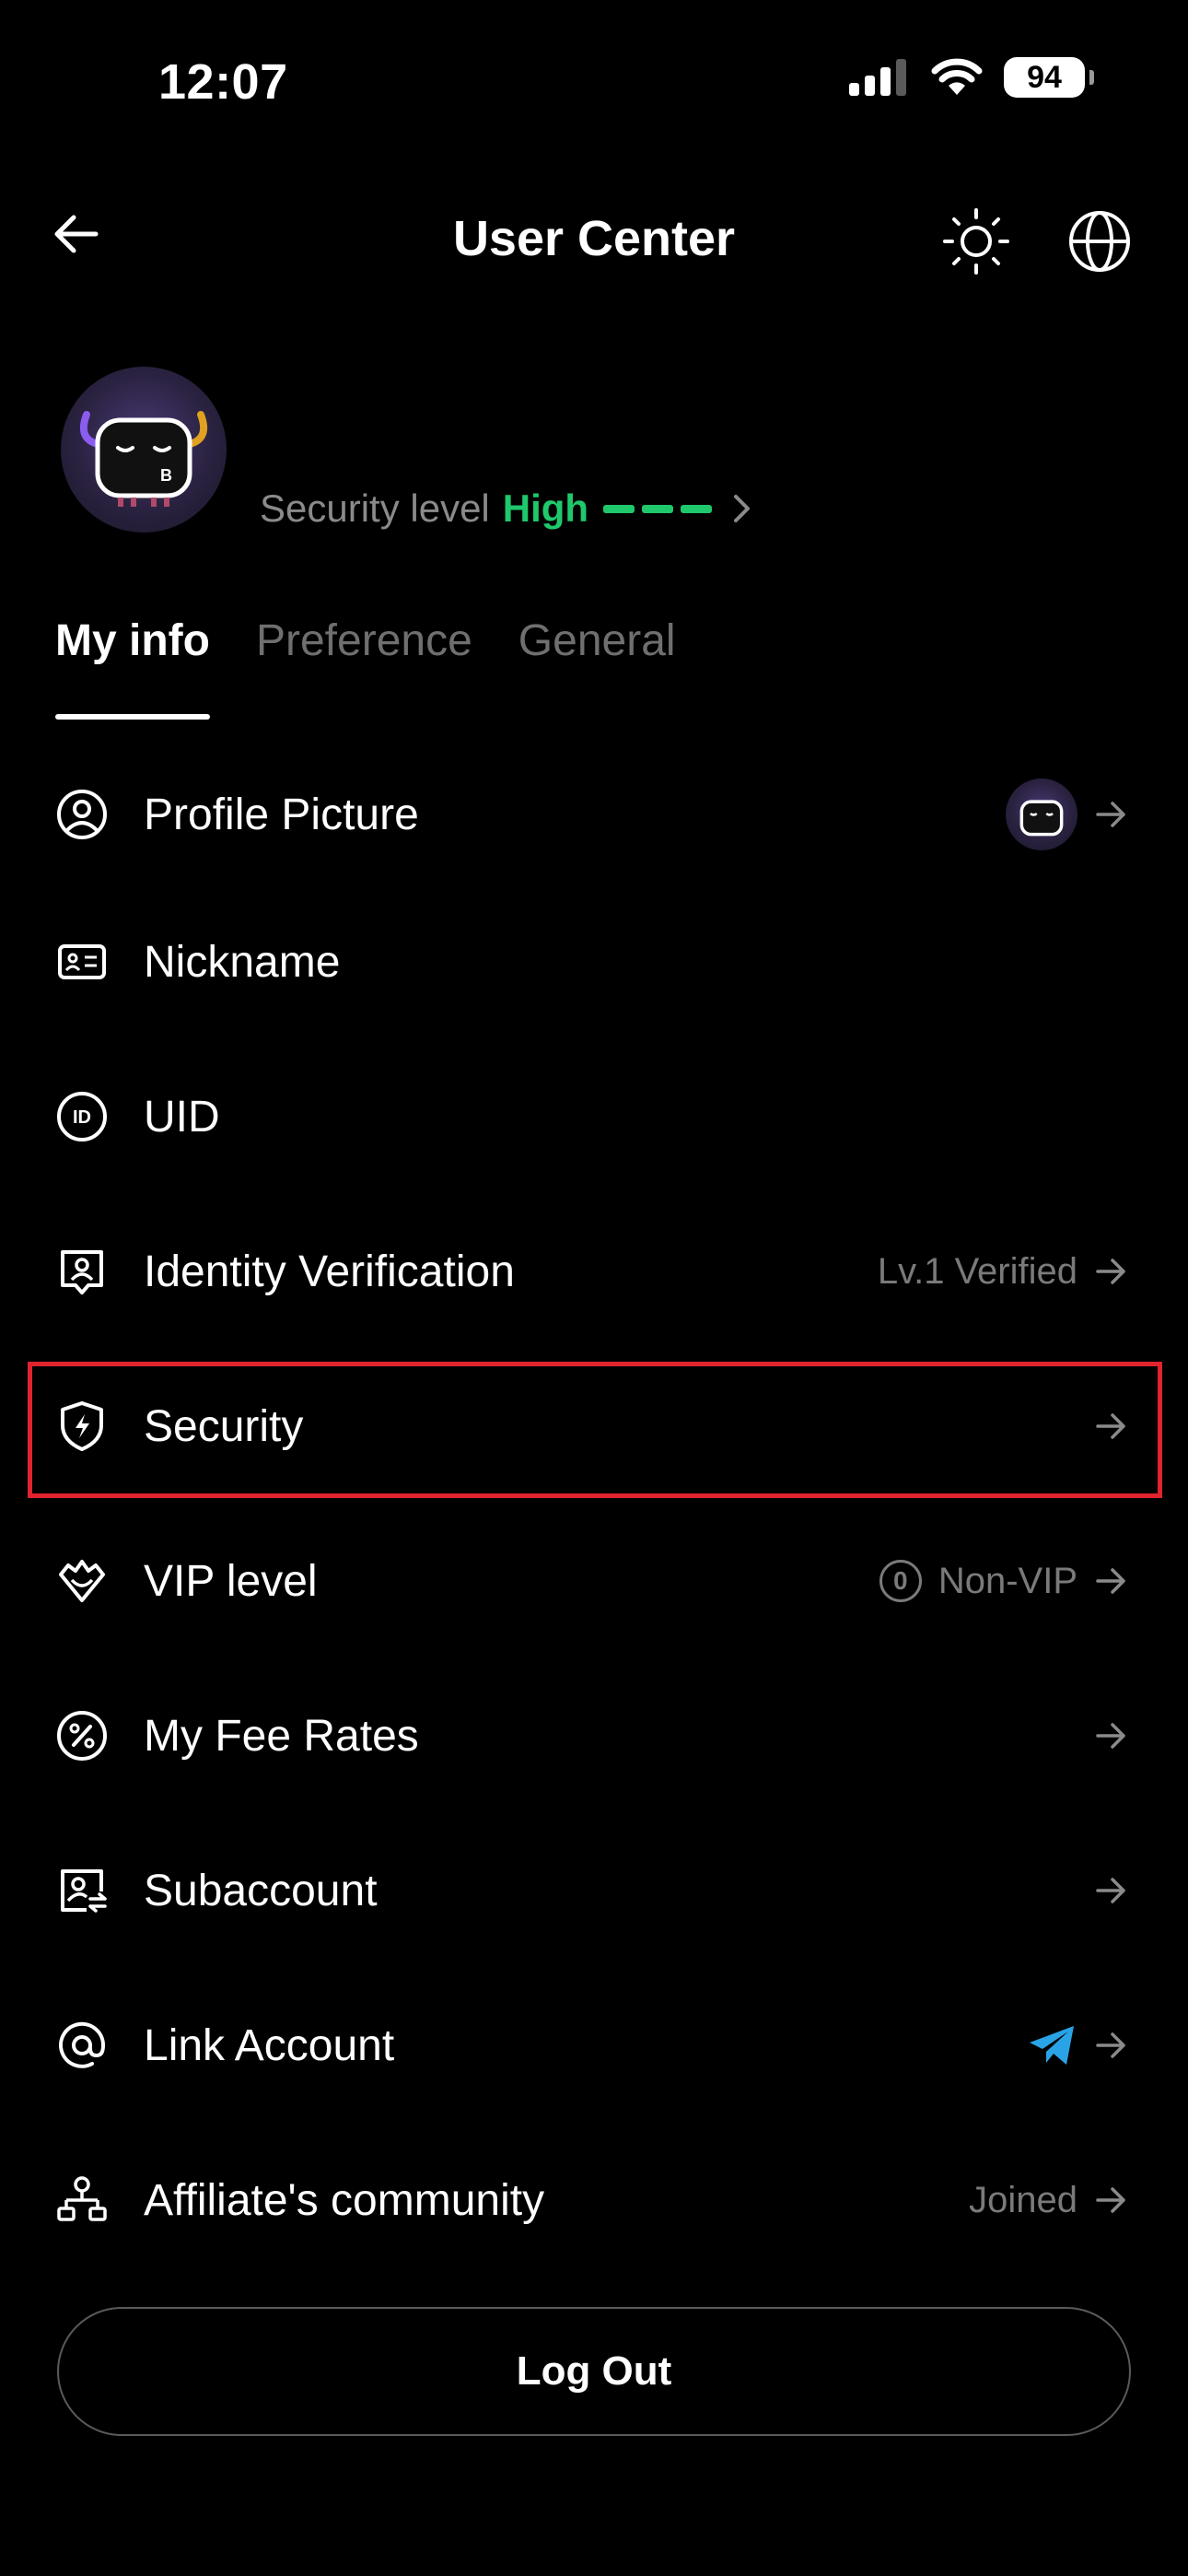  Describe the element at coordinates (82, 814) in the screenshot. I see `user-circle-icon` at that location.